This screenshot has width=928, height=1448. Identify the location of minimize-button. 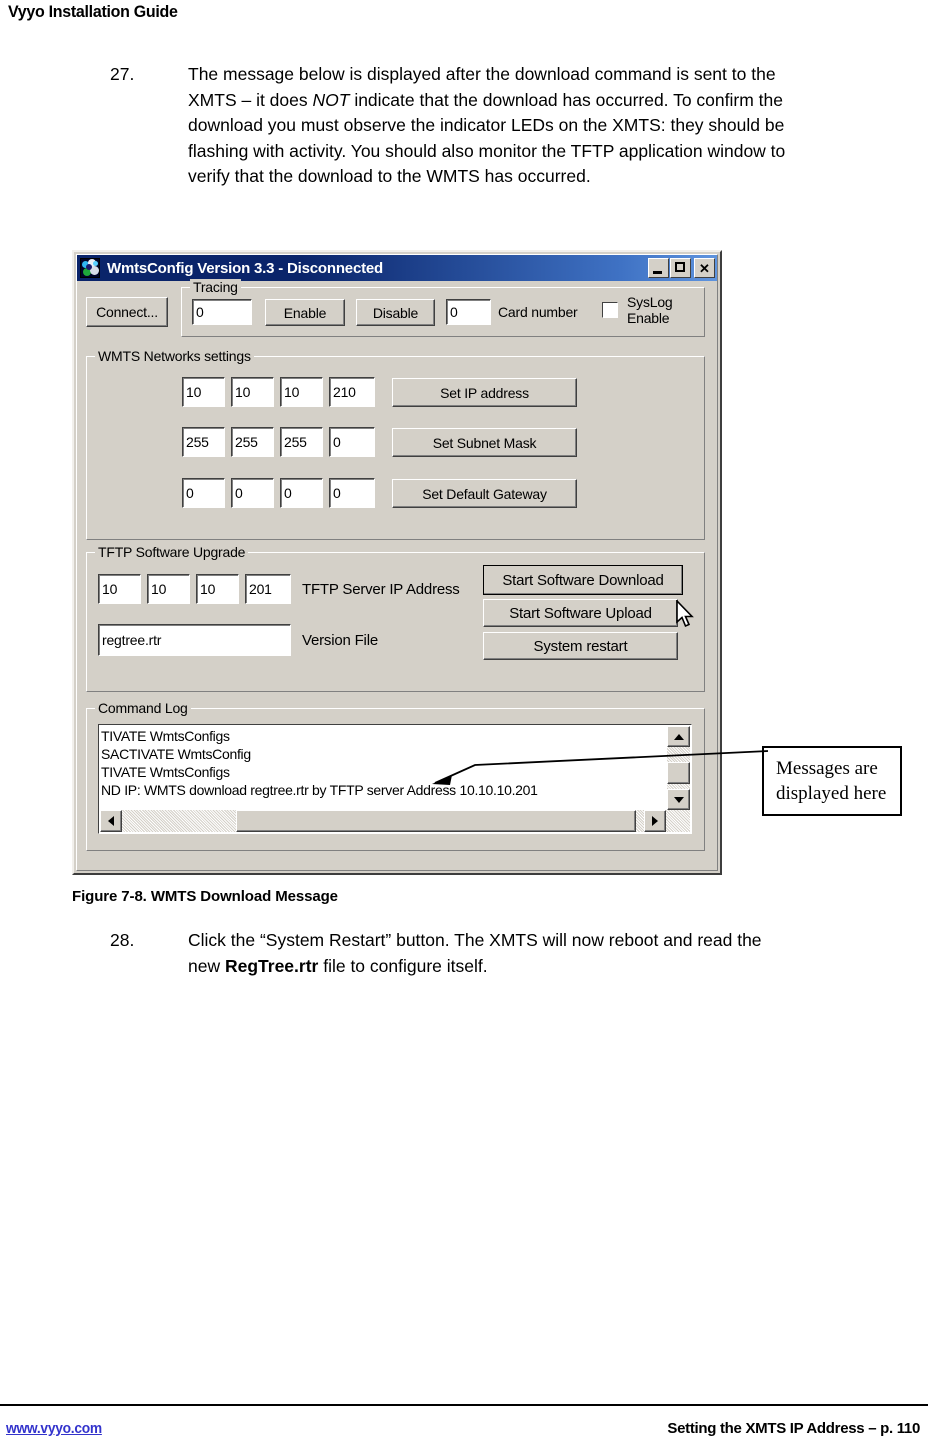
(658, 268).